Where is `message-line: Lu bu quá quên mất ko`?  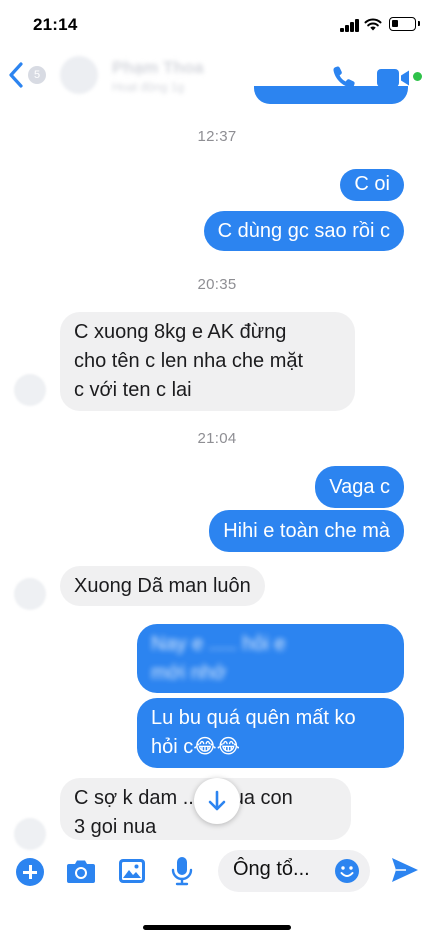 message-line: Lu bu quá quên mất ko is located at coordinates (253, 718).